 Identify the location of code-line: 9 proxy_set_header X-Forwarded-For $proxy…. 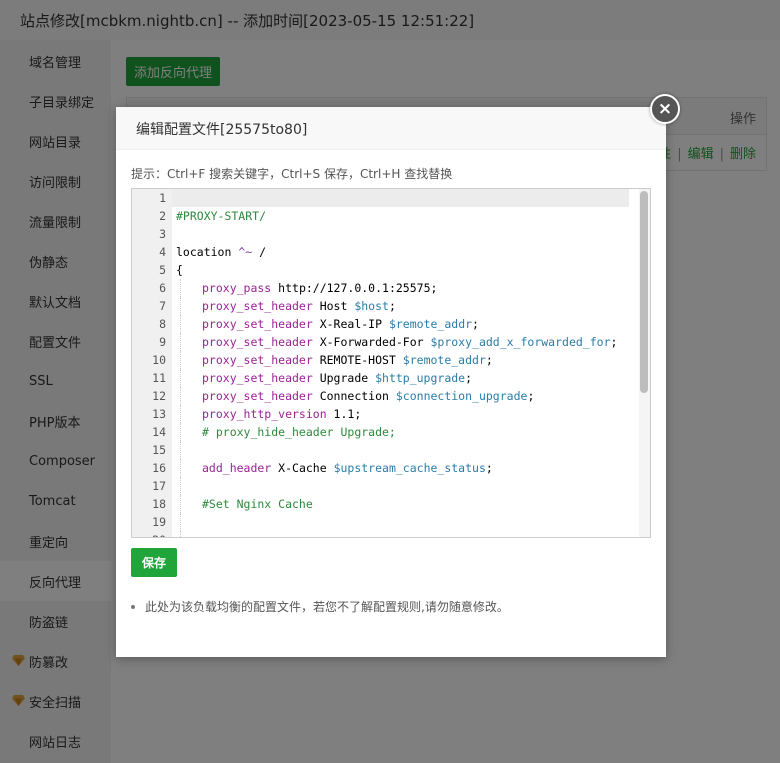
(382, 342).